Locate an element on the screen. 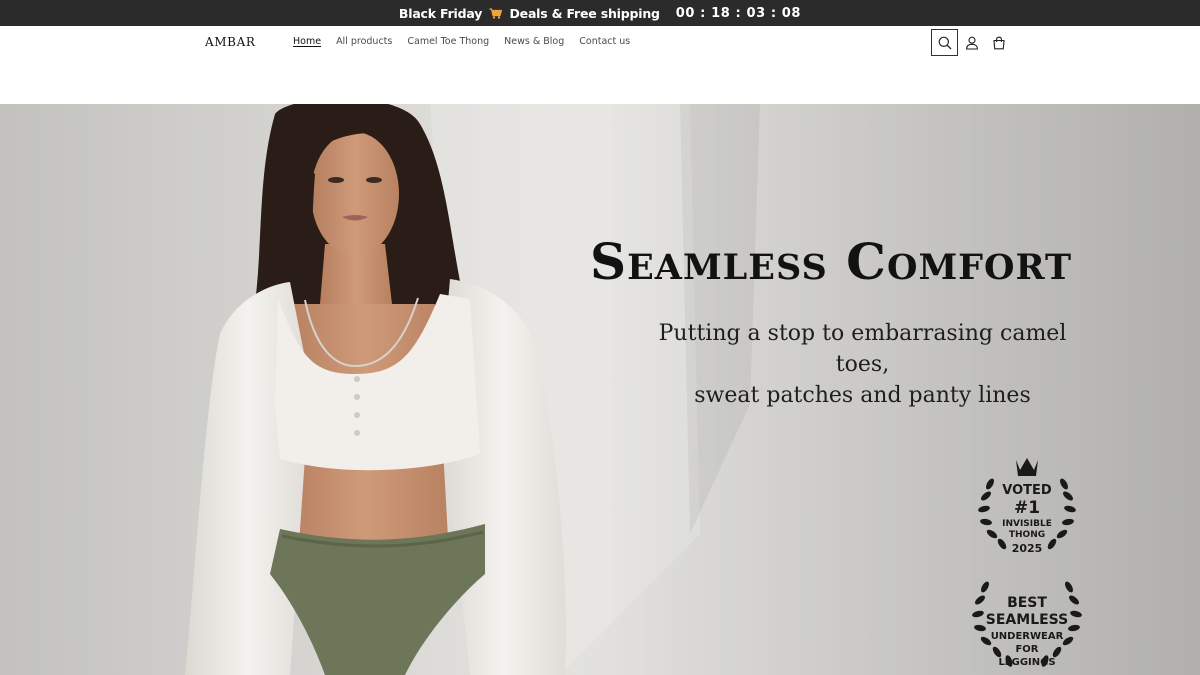 The image size is (1200, 675). announcement-text: Black Friday Deals & Free shipping is located at coordinates (529, 13).